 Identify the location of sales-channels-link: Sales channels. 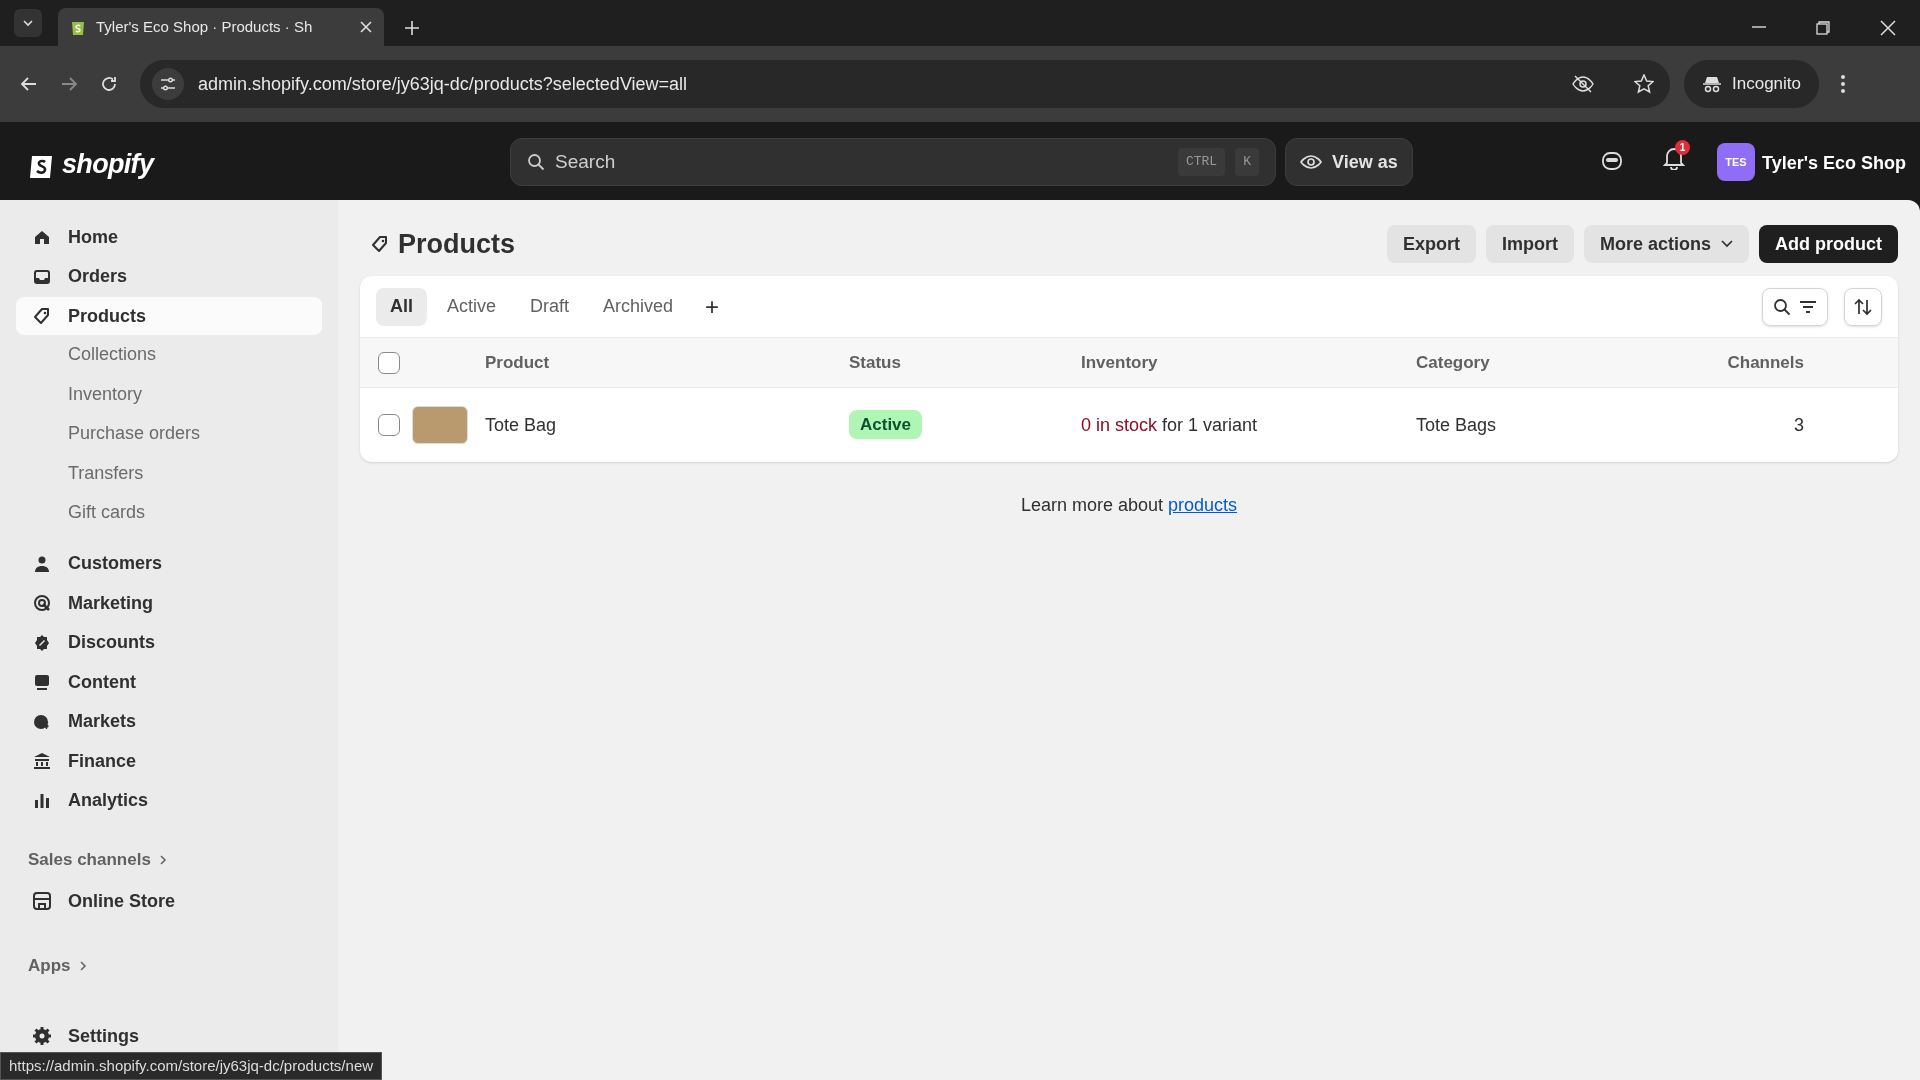
(183, 860).